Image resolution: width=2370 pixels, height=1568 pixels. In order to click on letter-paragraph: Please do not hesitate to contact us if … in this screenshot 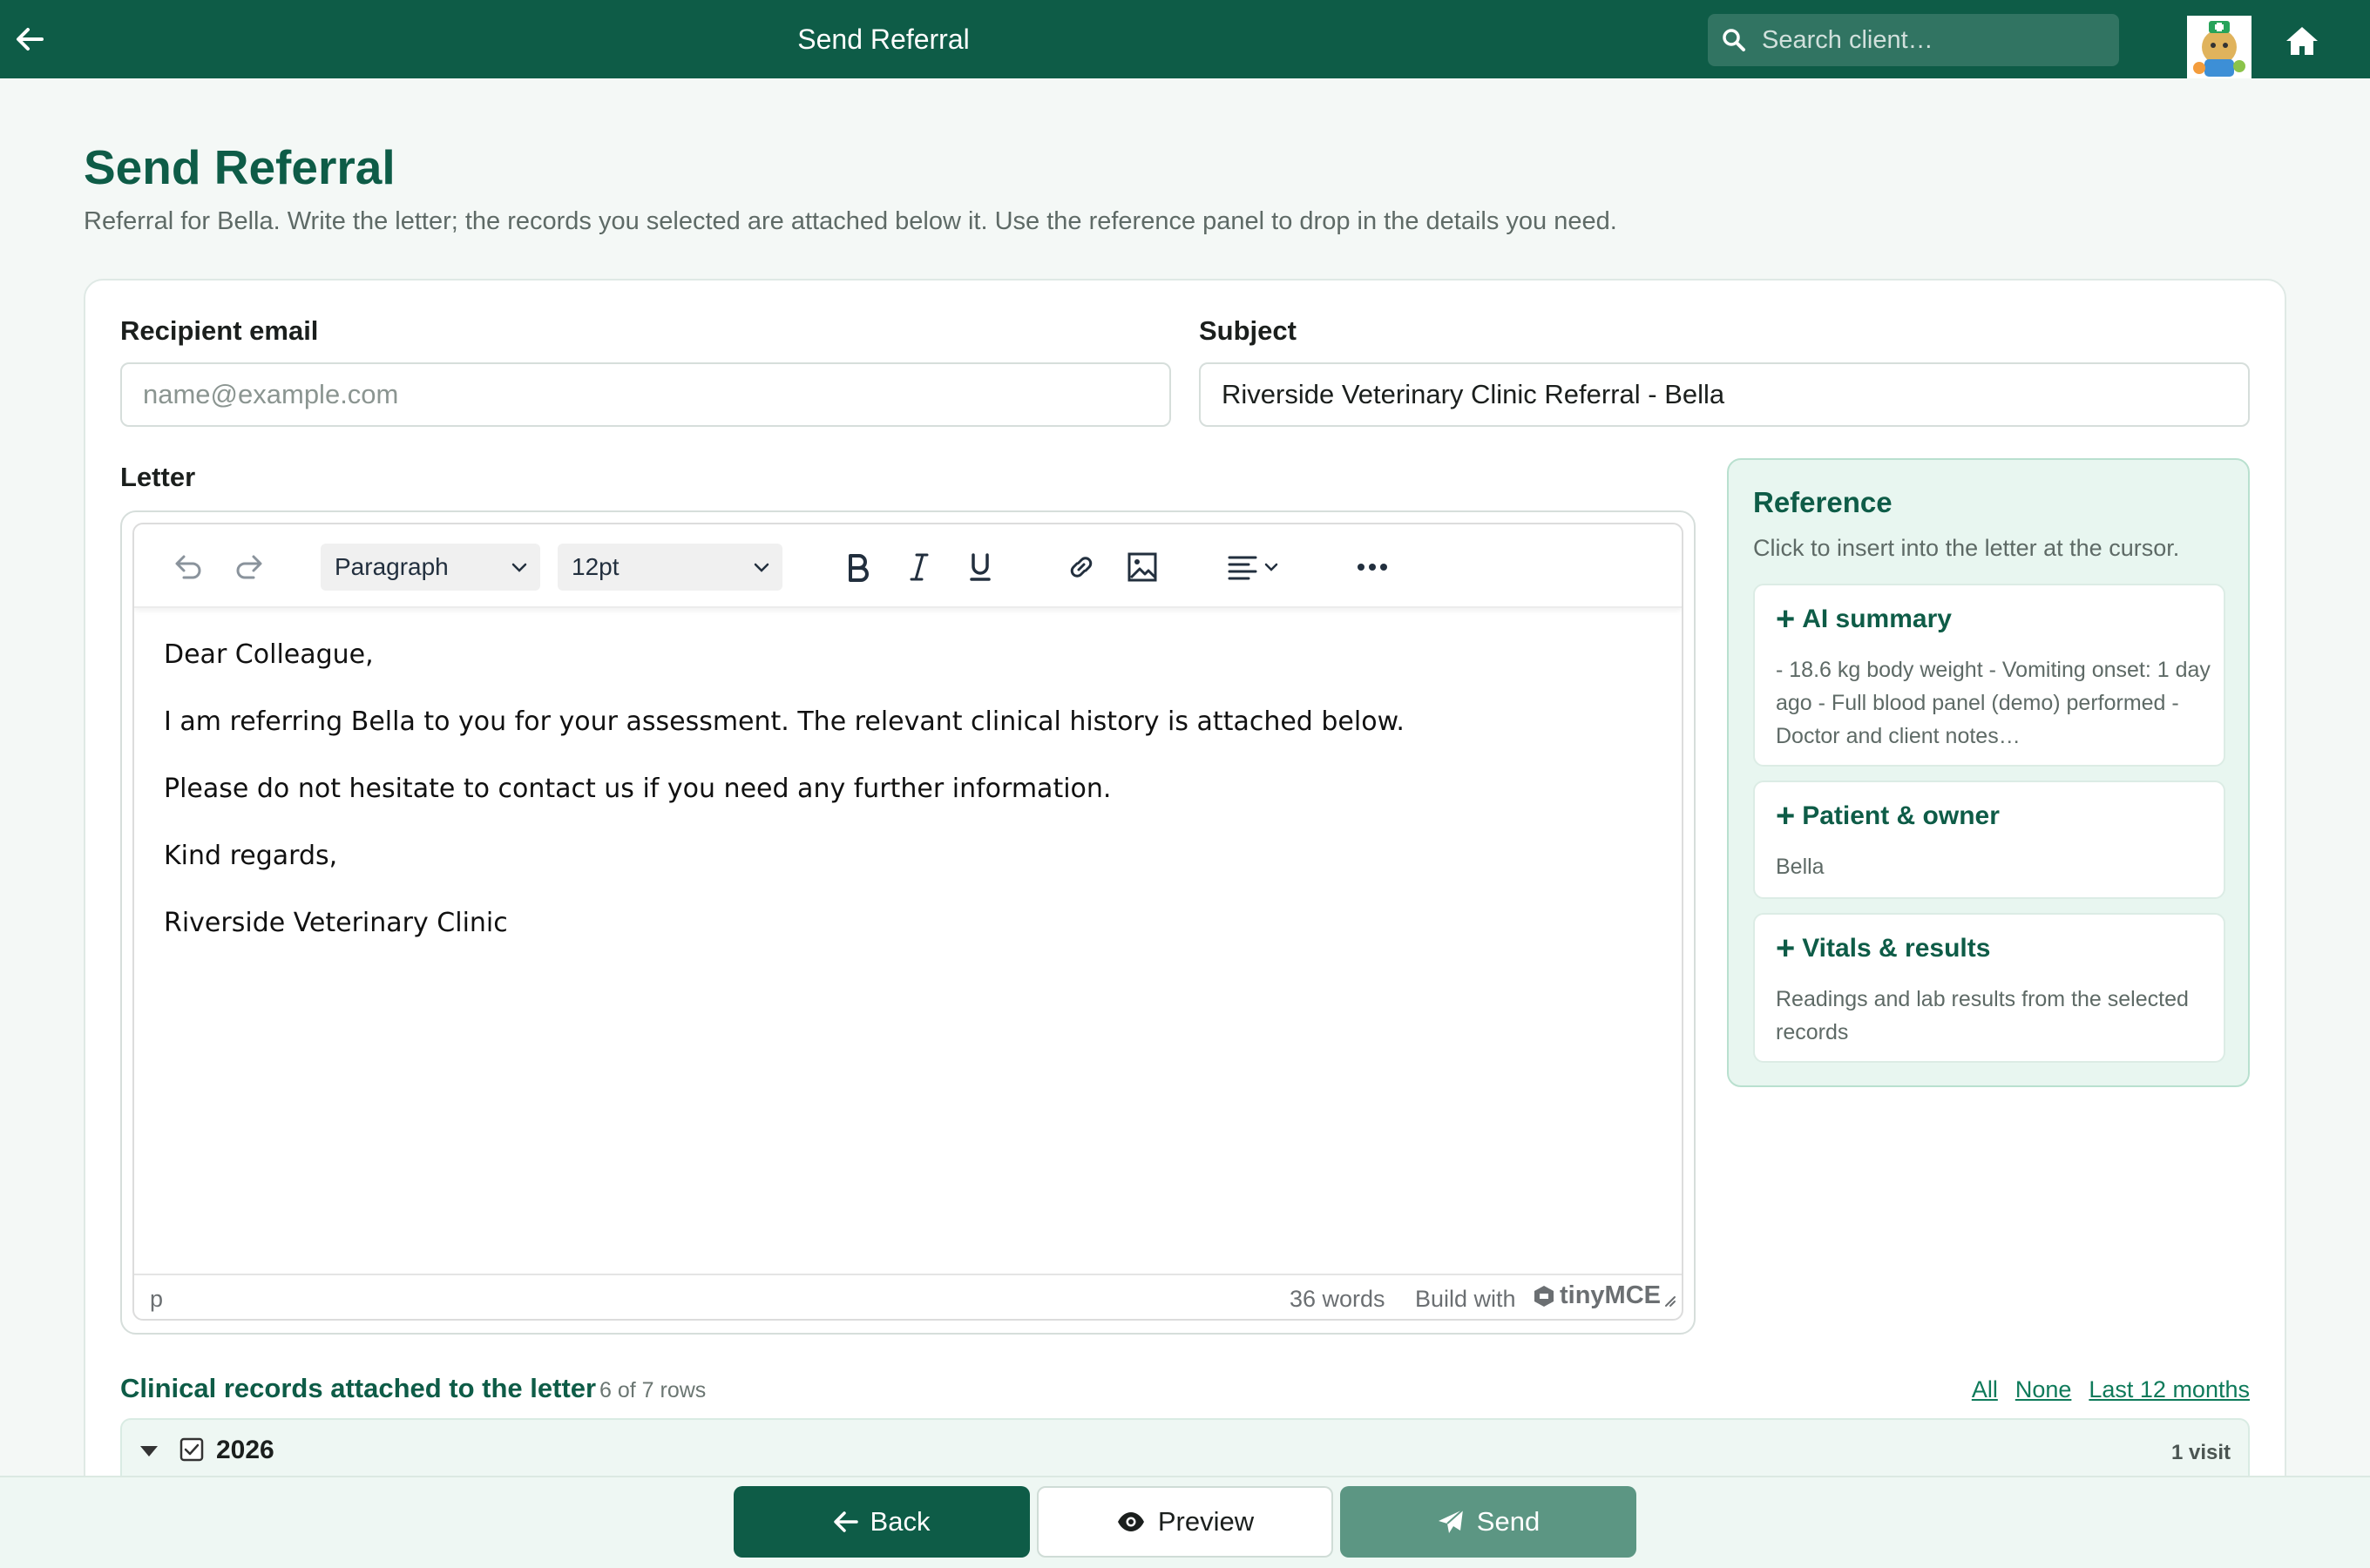, I will do `click(904, 790)`.